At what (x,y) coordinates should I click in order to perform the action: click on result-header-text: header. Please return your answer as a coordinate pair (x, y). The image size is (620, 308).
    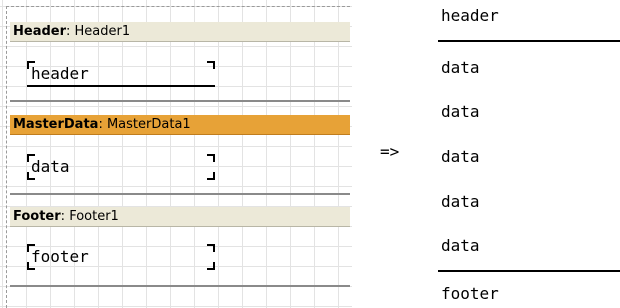
    Looking at the image, I should click on (470, 15).